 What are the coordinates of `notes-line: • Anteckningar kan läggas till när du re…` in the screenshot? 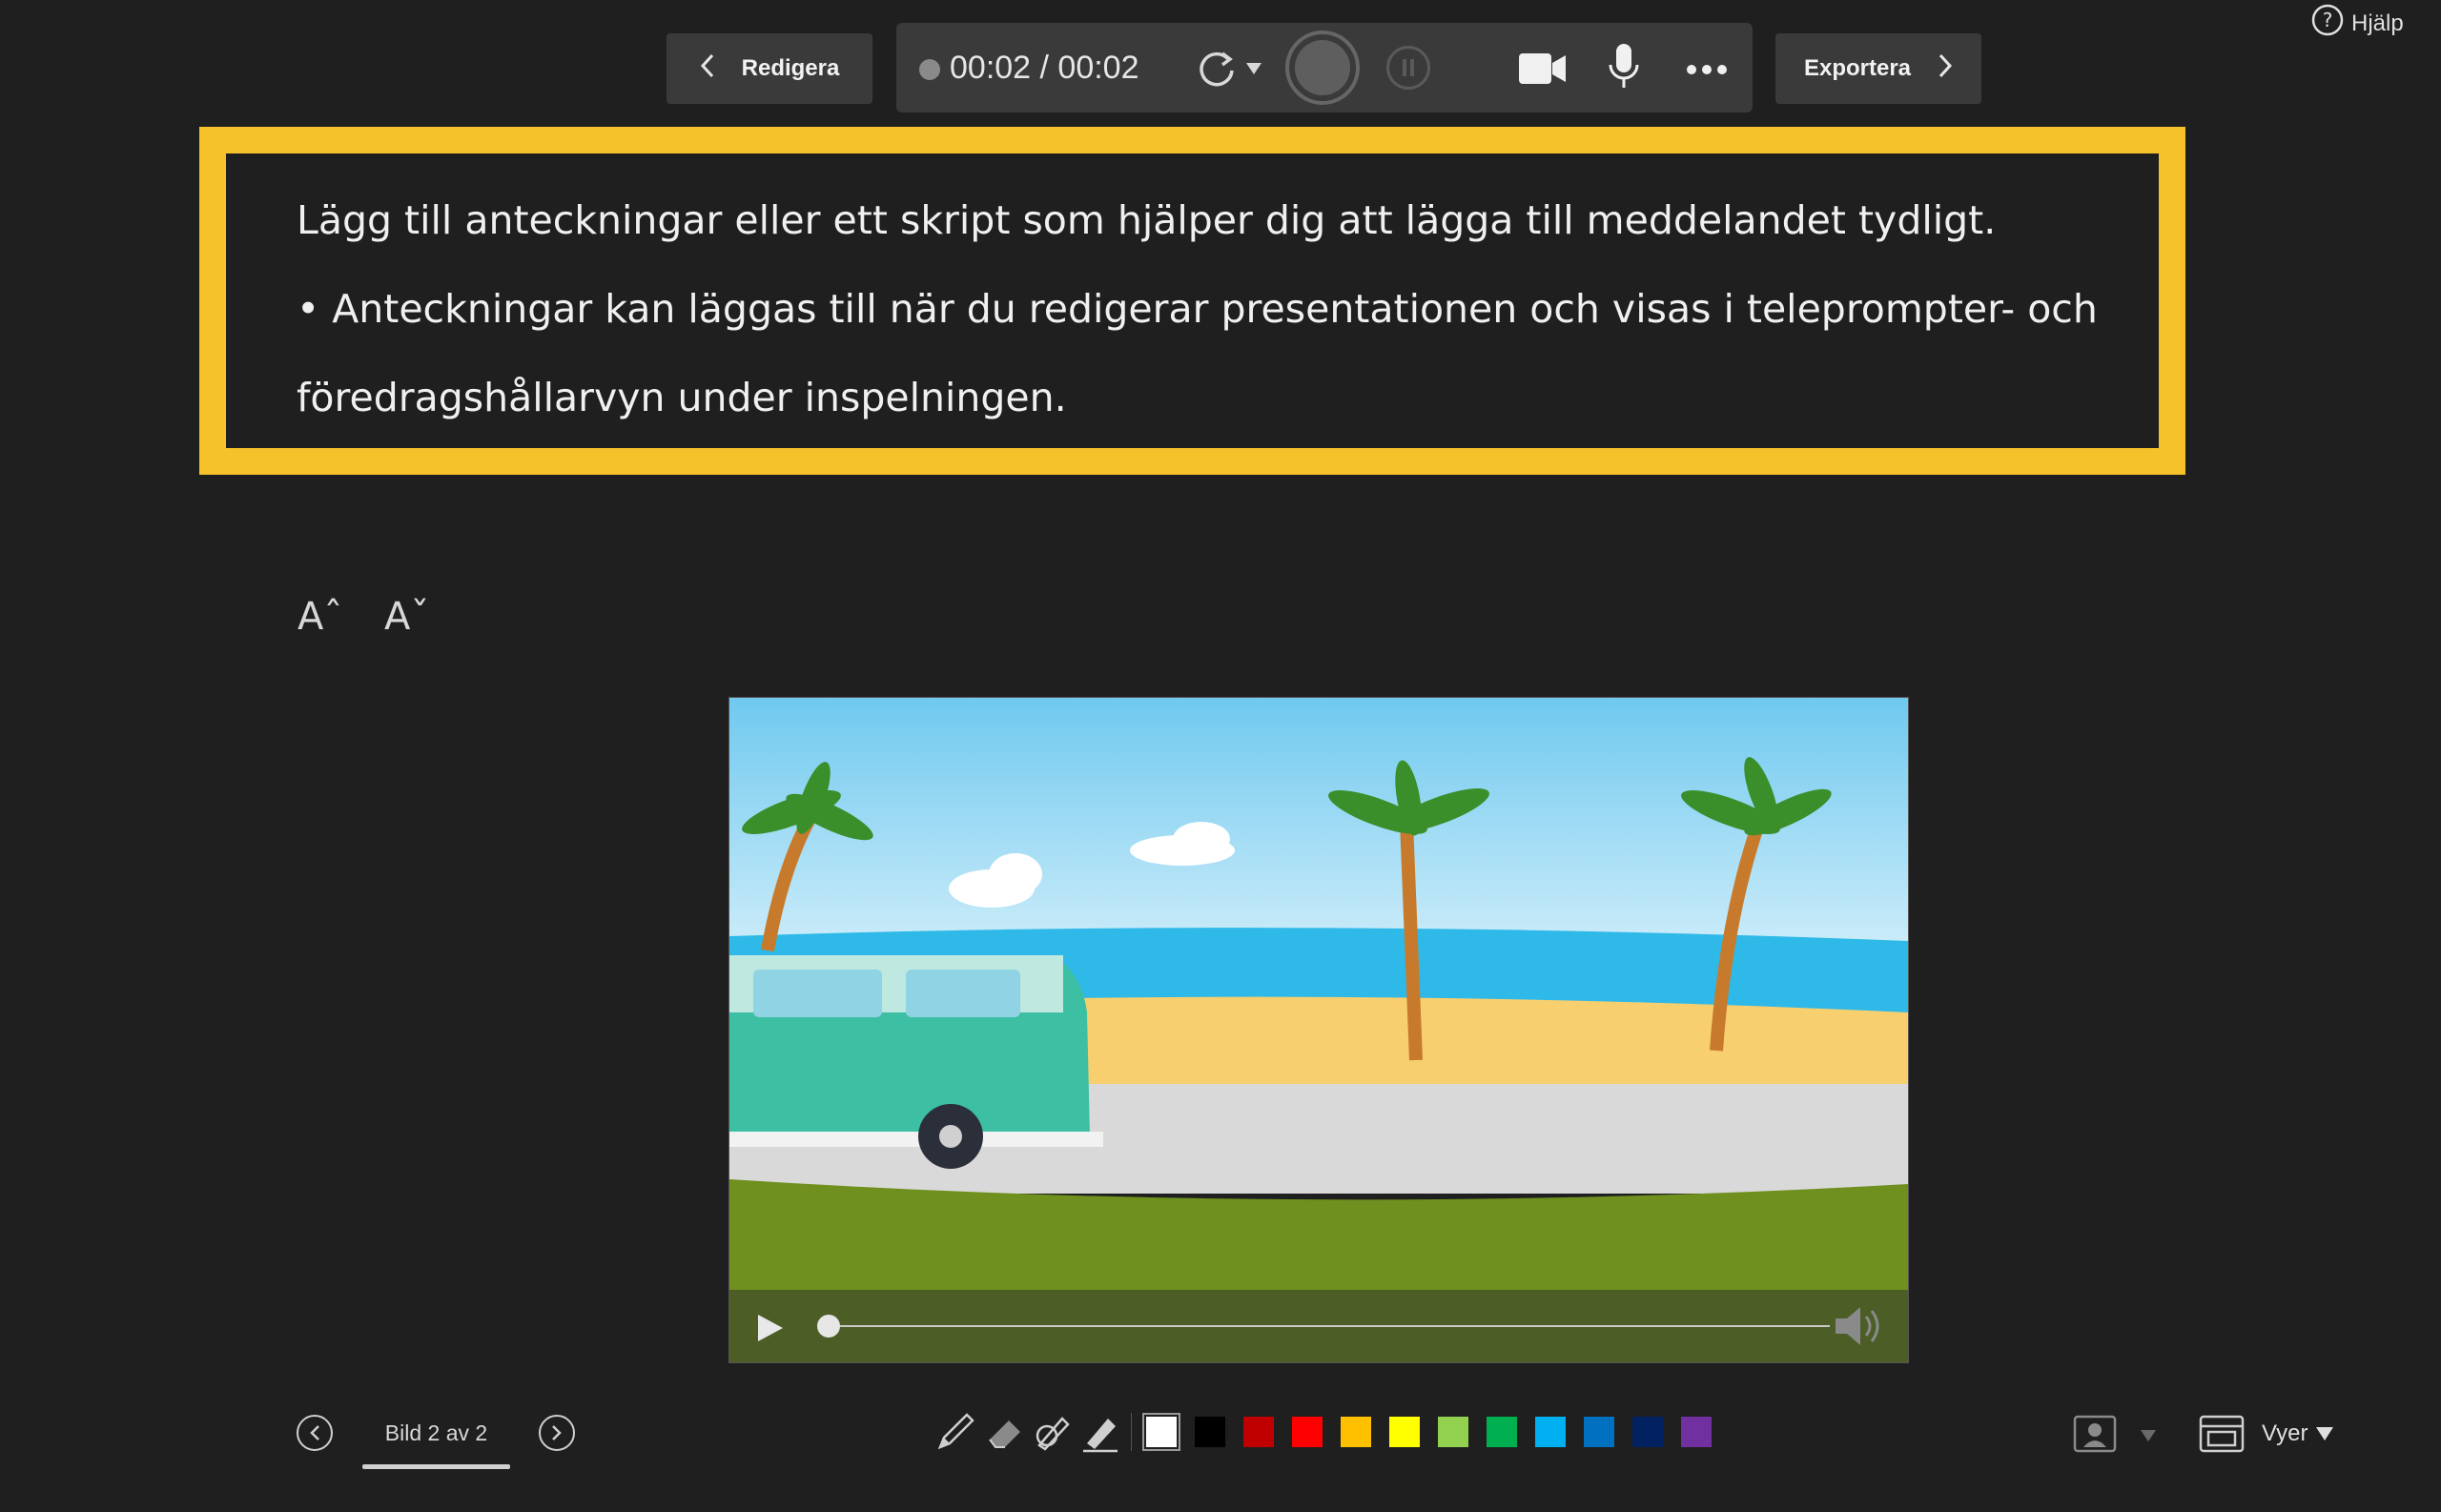 It's located at (1197, 309).